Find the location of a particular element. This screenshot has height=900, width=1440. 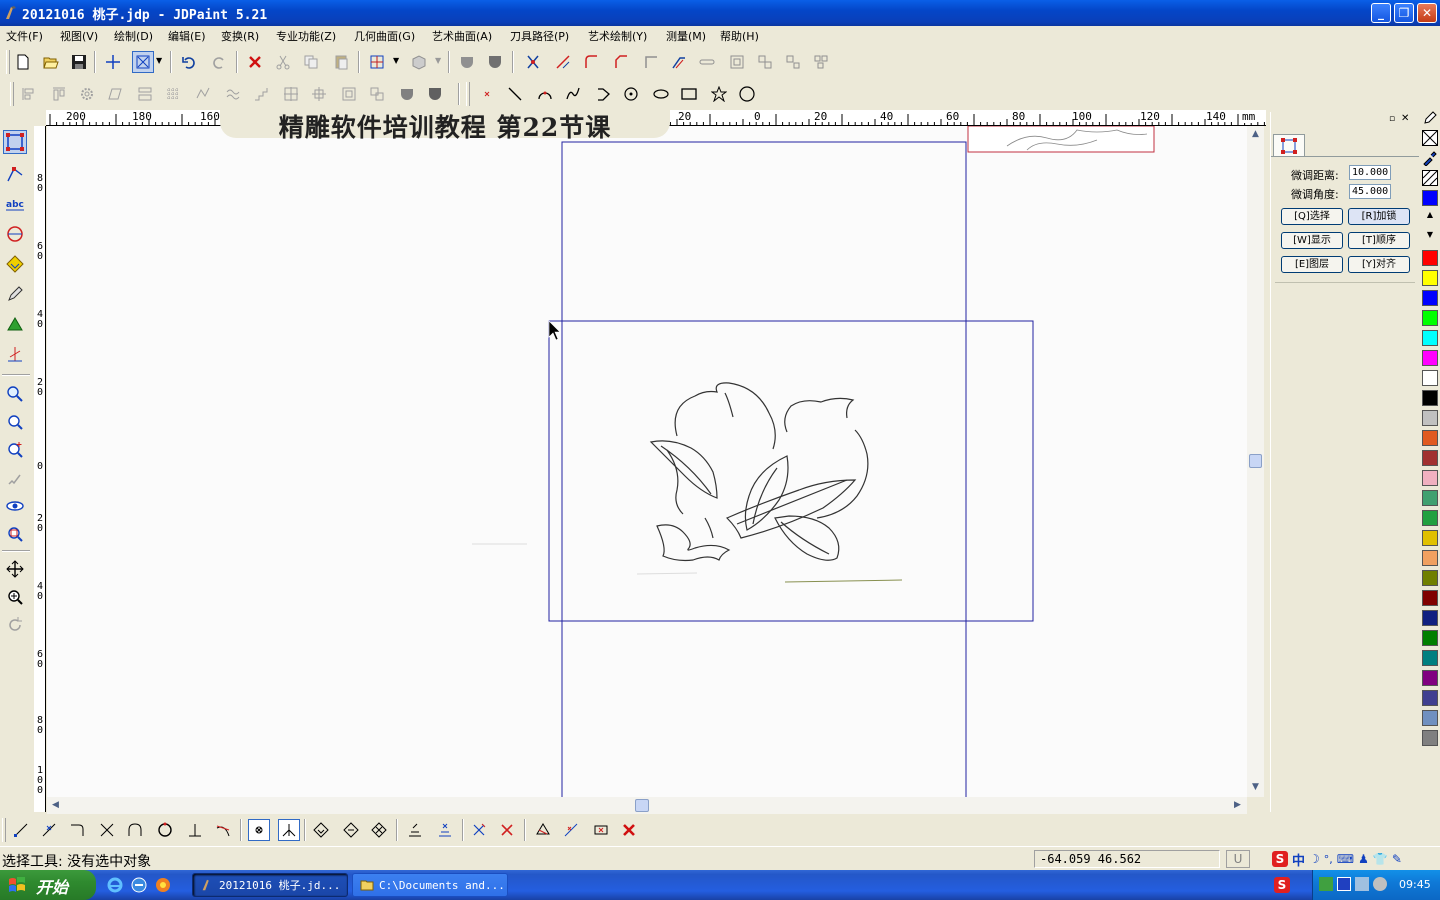

delete-button is located at coordinates (255, 62).